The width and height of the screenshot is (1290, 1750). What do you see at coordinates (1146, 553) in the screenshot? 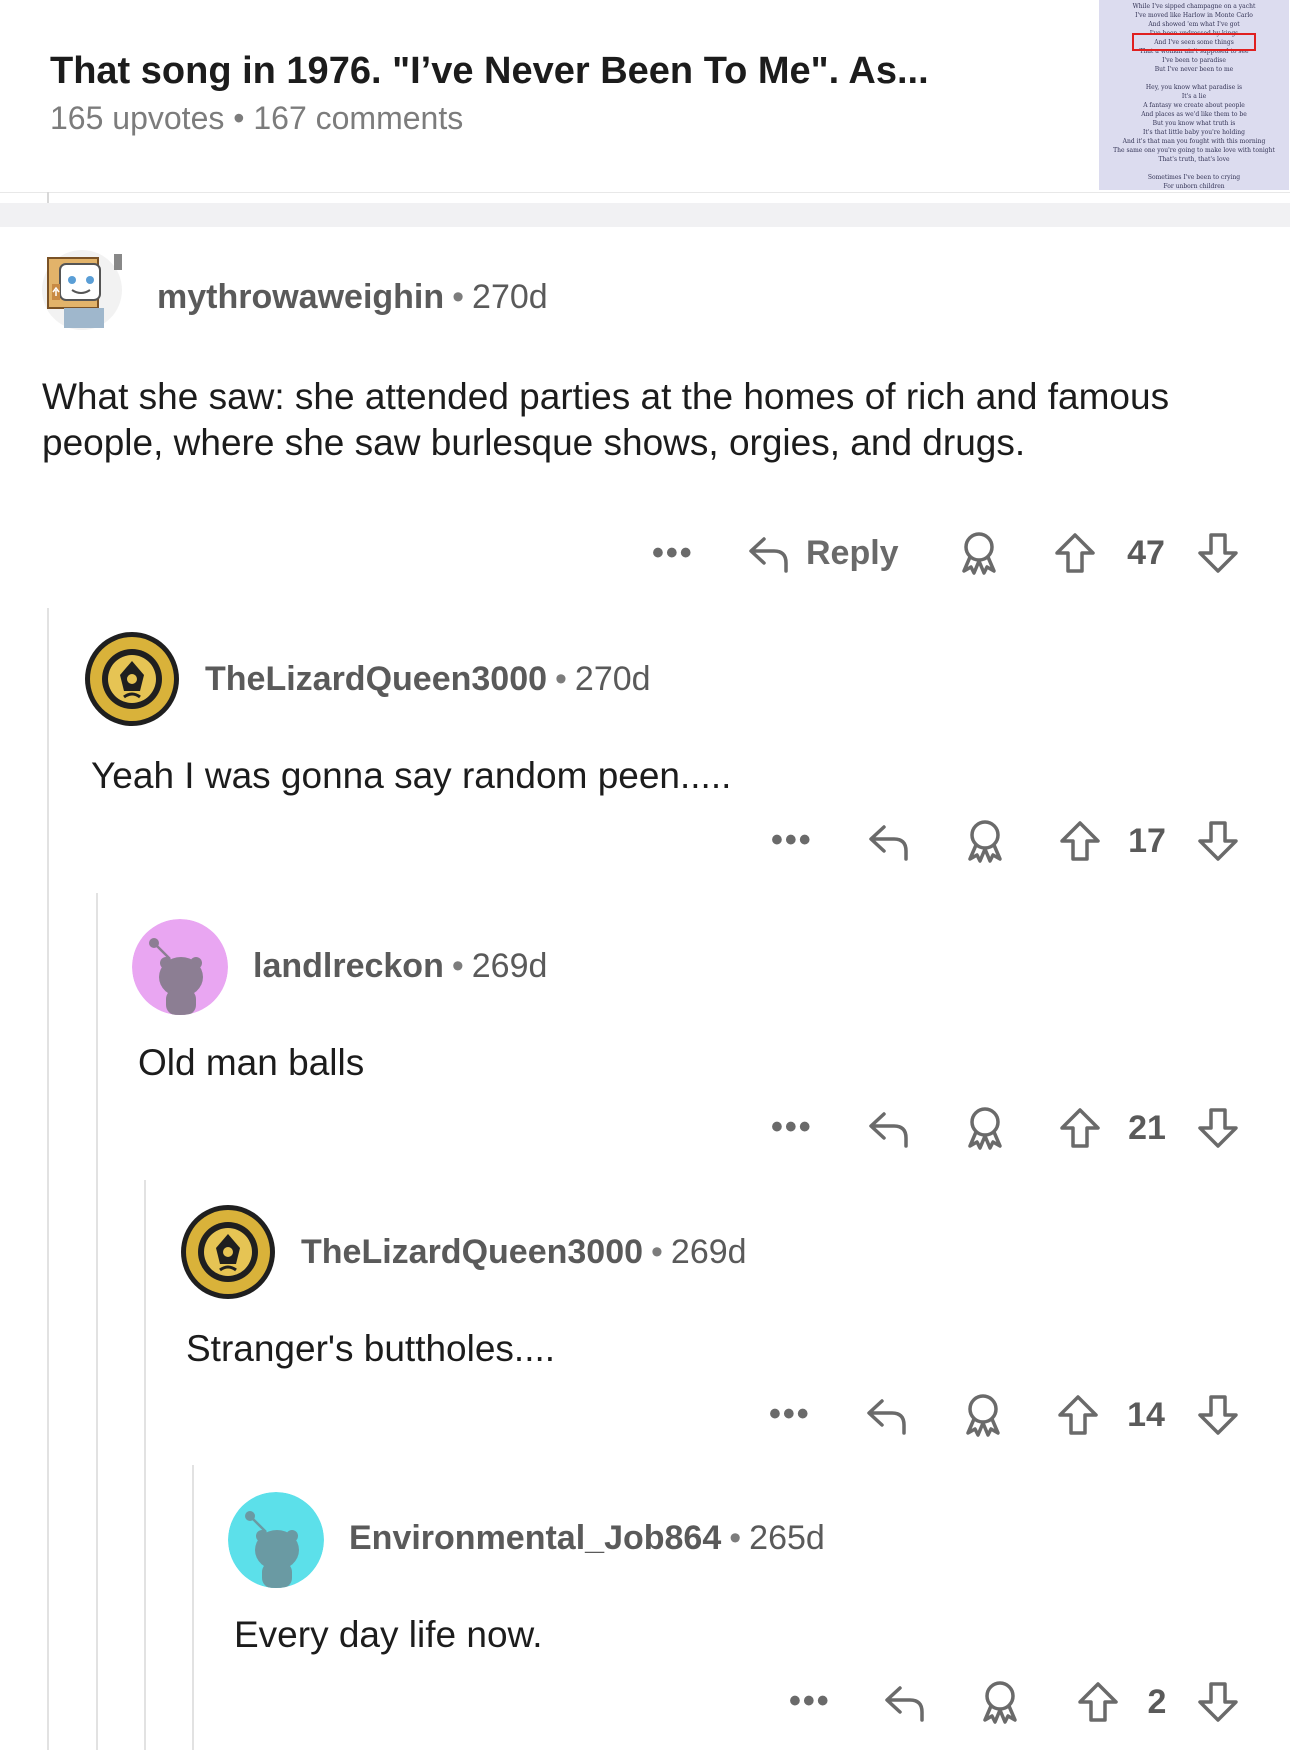
I see `vote-count: 47` at bounding box center [1146, 553].